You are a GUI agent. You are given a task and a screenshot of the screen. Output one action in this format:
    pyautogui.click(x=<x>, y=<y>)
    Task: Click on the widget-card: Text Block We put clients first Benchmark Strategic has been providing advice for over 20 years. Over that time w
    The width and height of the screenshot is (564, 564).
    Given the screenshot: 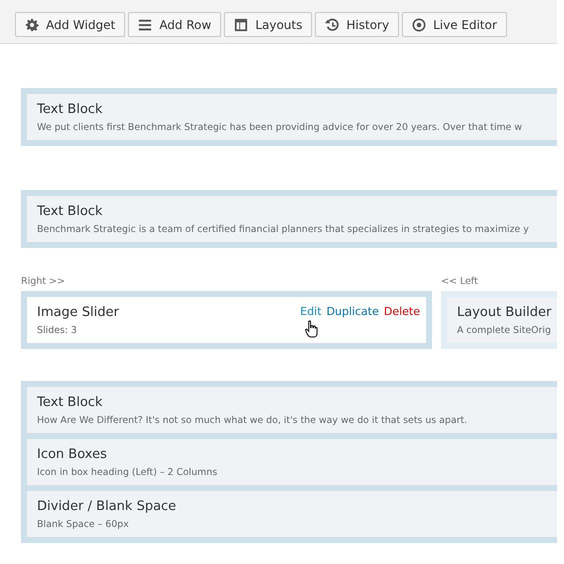 What is the action you would take?
    pyautogui.click(x=292, y=117)
    